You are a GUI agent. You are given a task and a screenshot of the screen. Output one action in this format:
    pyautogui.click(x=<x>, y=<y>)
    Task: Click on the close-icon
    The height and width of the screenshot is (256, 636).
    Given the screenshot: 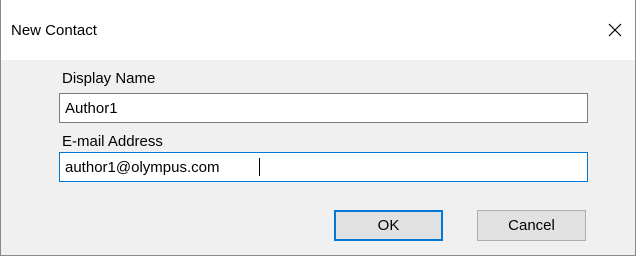 What is the action you would take?
    pyautogui.click(x=615, y=30)
    